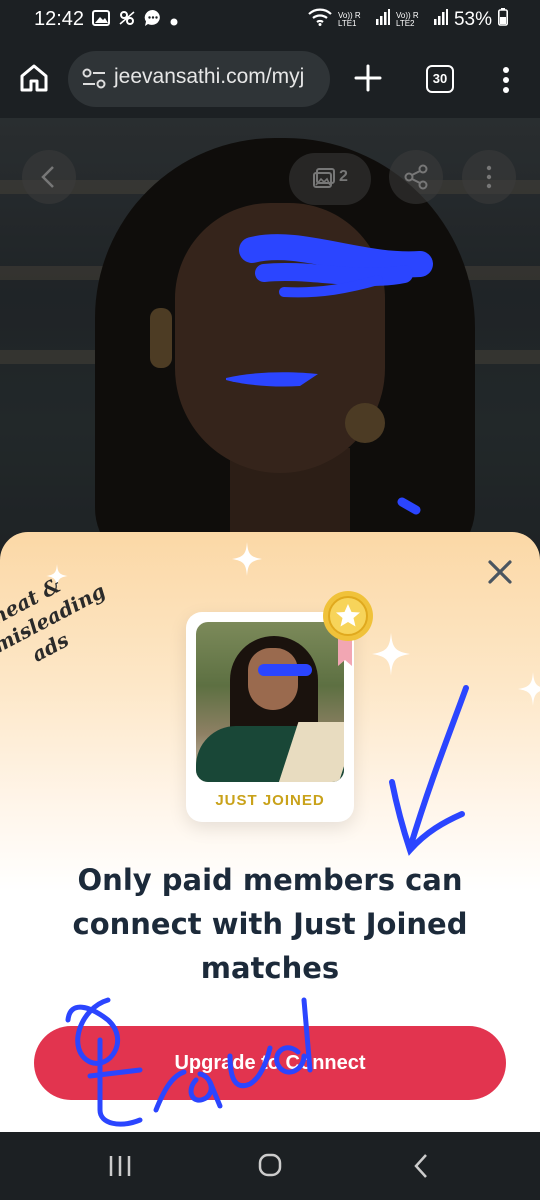 This screenshot has height=1200, width=540. I want to click on recent-apps-button, so click(120, 1166).